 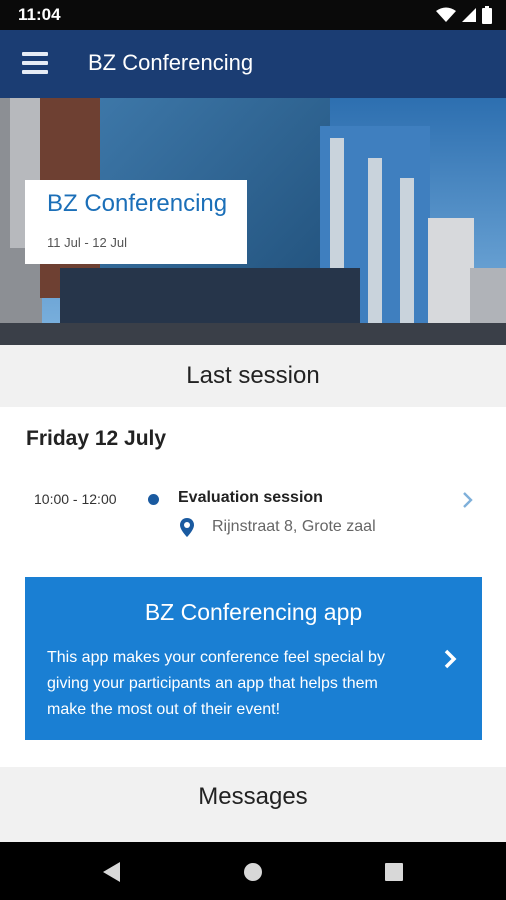 What do you see at coordinates (75, 499) in the screenshot?
I see `session-time: 10:00 - 12:00` at bounding box center [75, 499].